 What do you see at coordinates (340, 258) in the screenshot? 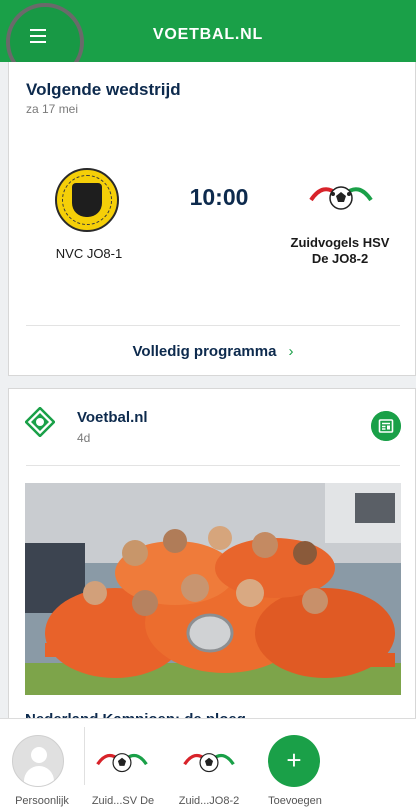
I see `away-team-name-line2: De JO8-2` at bounding box center [340, 258].